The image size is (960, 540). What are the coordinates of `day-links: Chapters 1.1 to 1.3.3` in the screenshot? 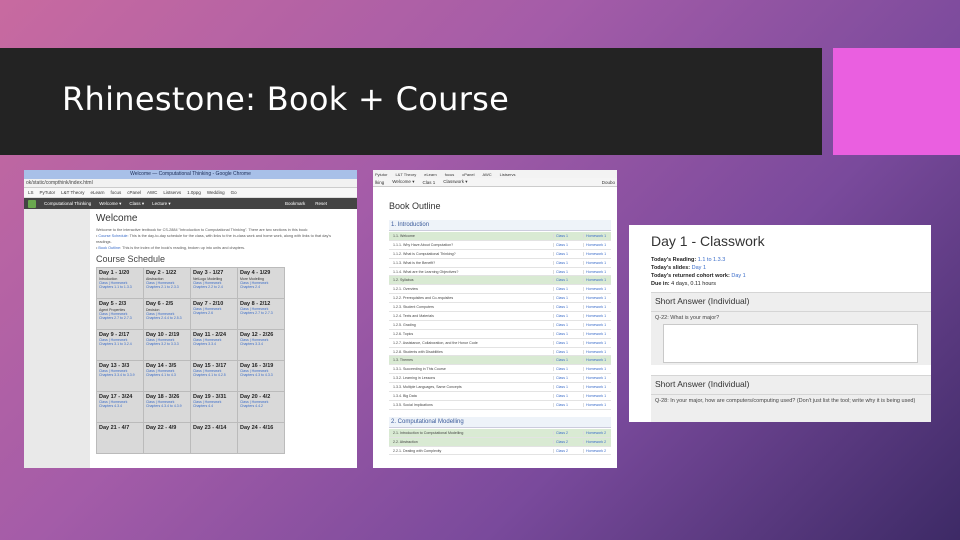 It's located at (120, 287).